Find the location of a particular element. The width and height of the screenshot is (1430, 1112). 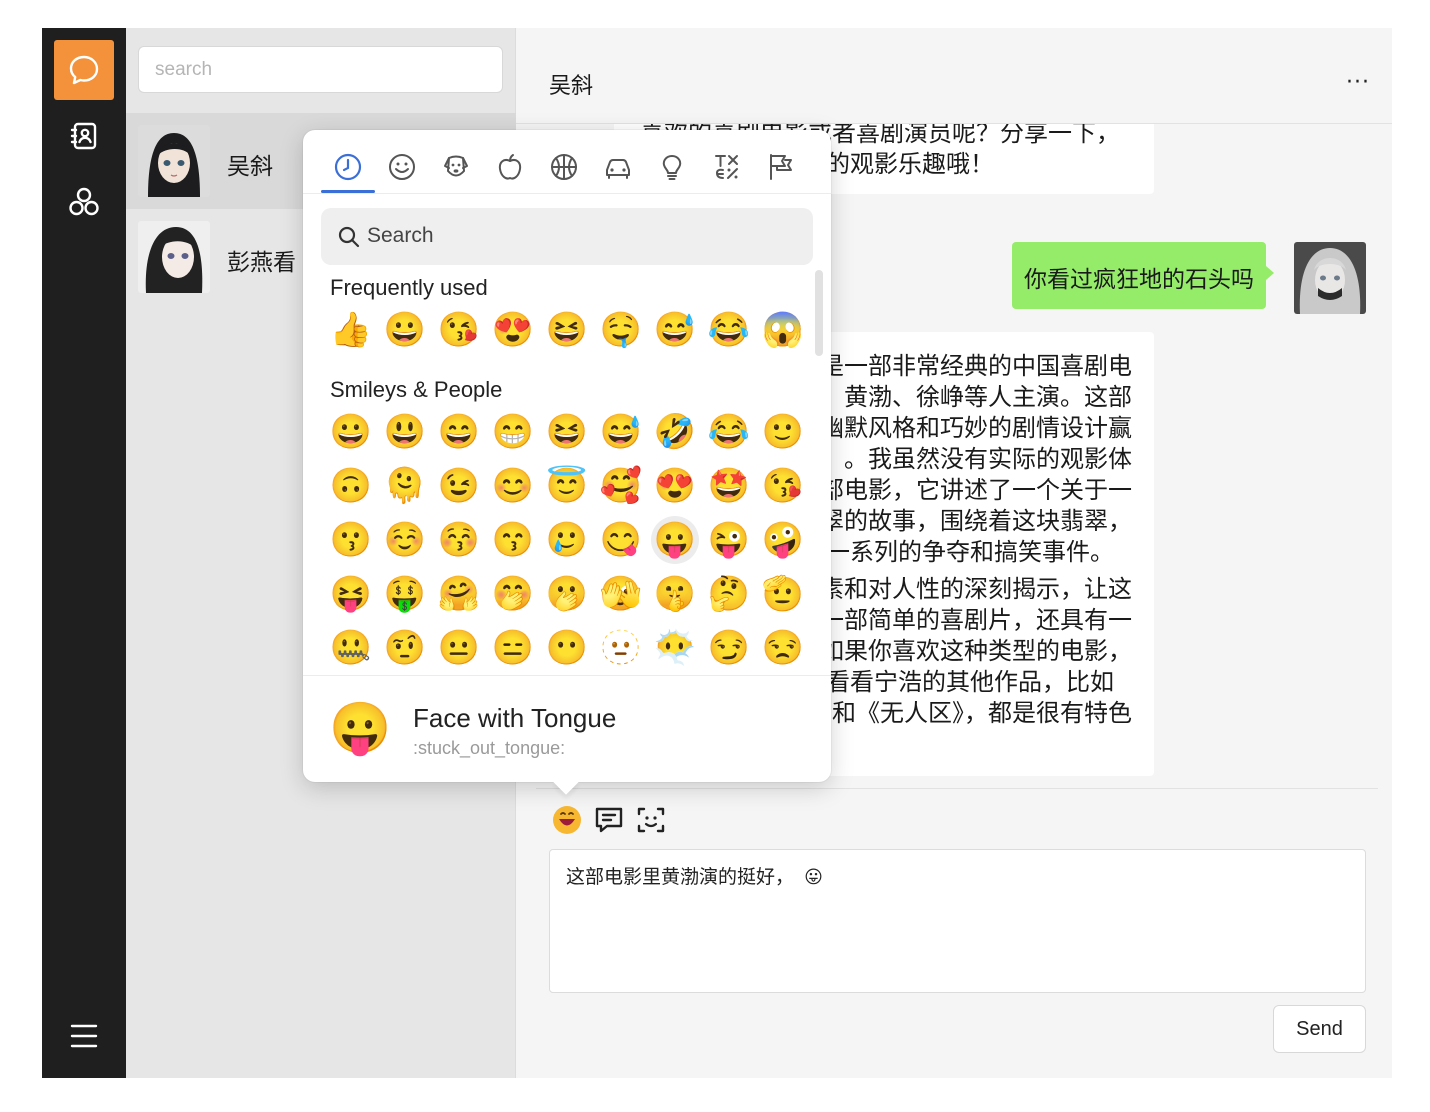

emoji-search-input: Search is located at coordinates (567, 236).